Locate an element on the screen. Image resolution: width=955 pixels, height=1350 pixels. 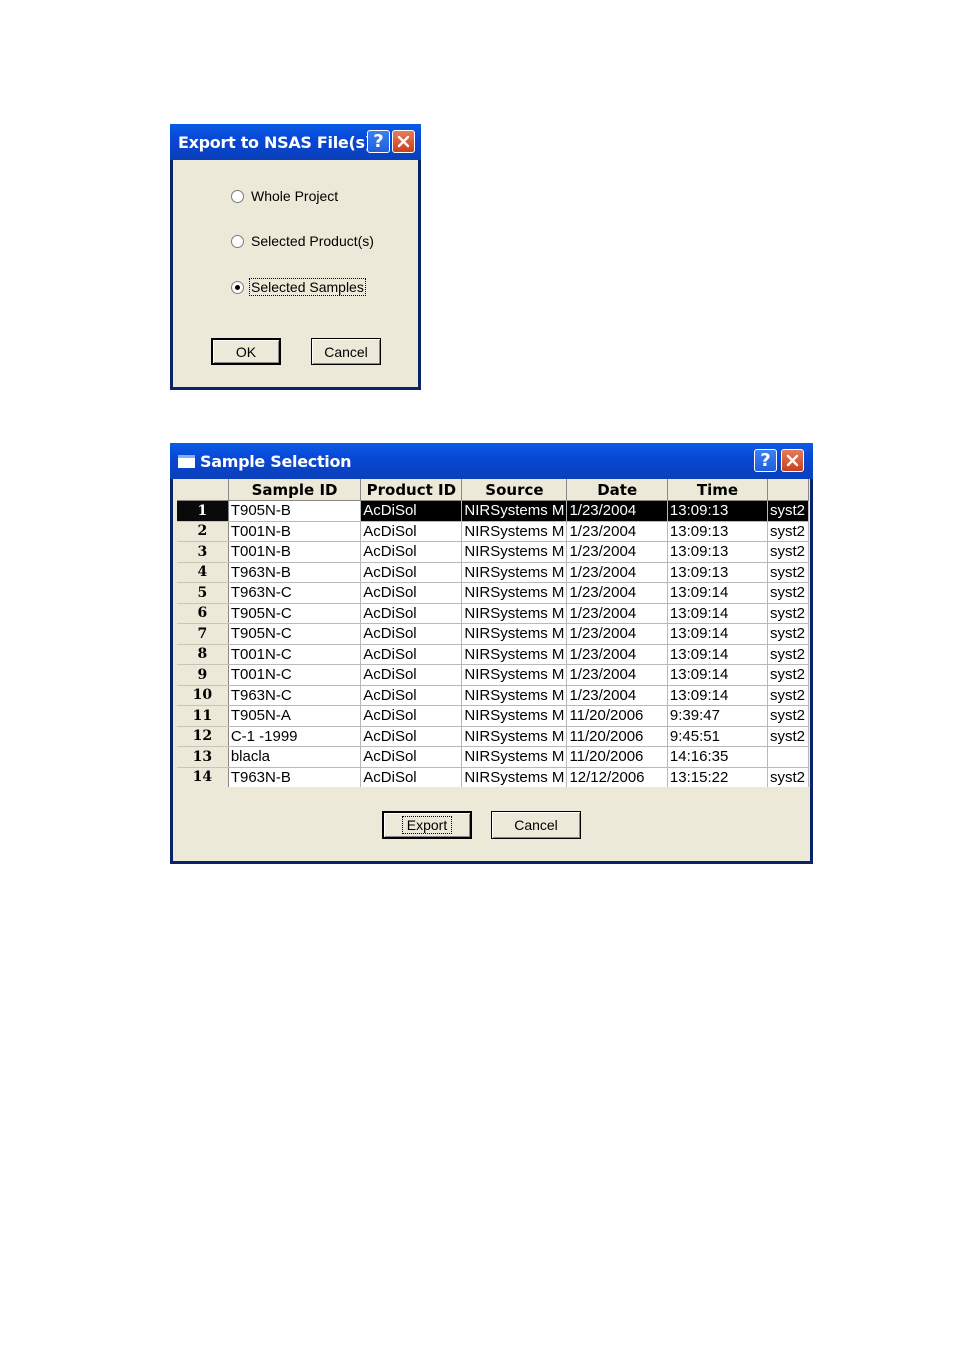
row-number: 2 is located at coordinates (203, 531).